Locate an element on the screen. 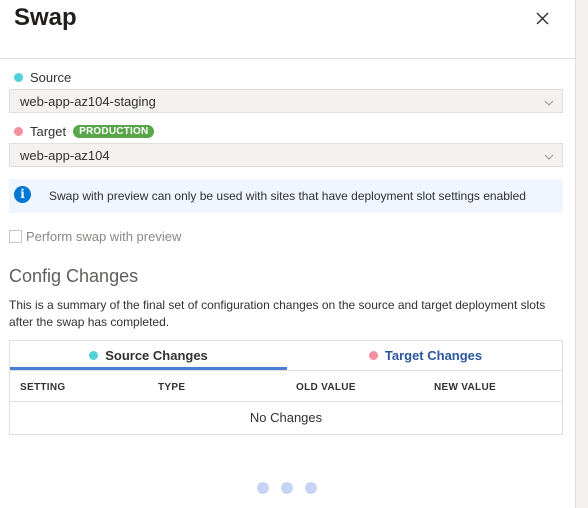 Image resolution: width=588 pixels, height=508 pixels. target-label: Target is located at coordinates (48, 131).